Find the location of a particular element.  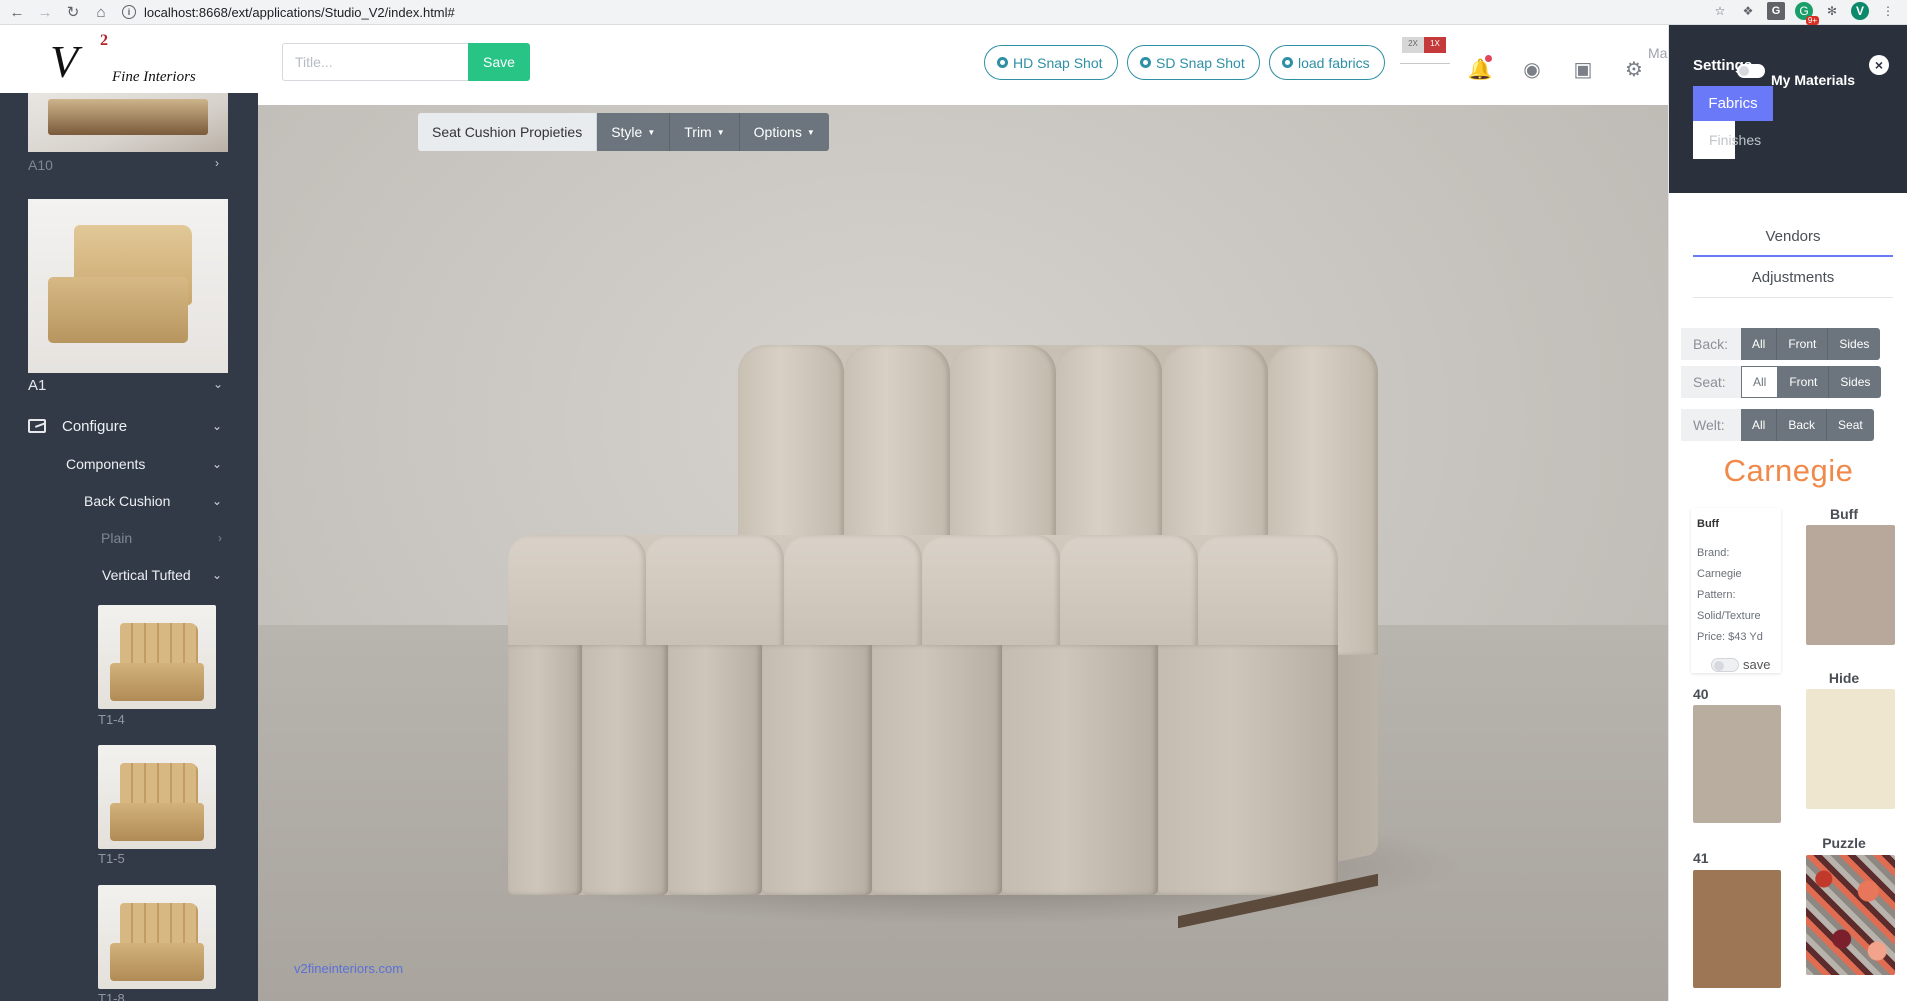

puzzle-extensions-icon: ✻ is located at coordinates (1832, 11).